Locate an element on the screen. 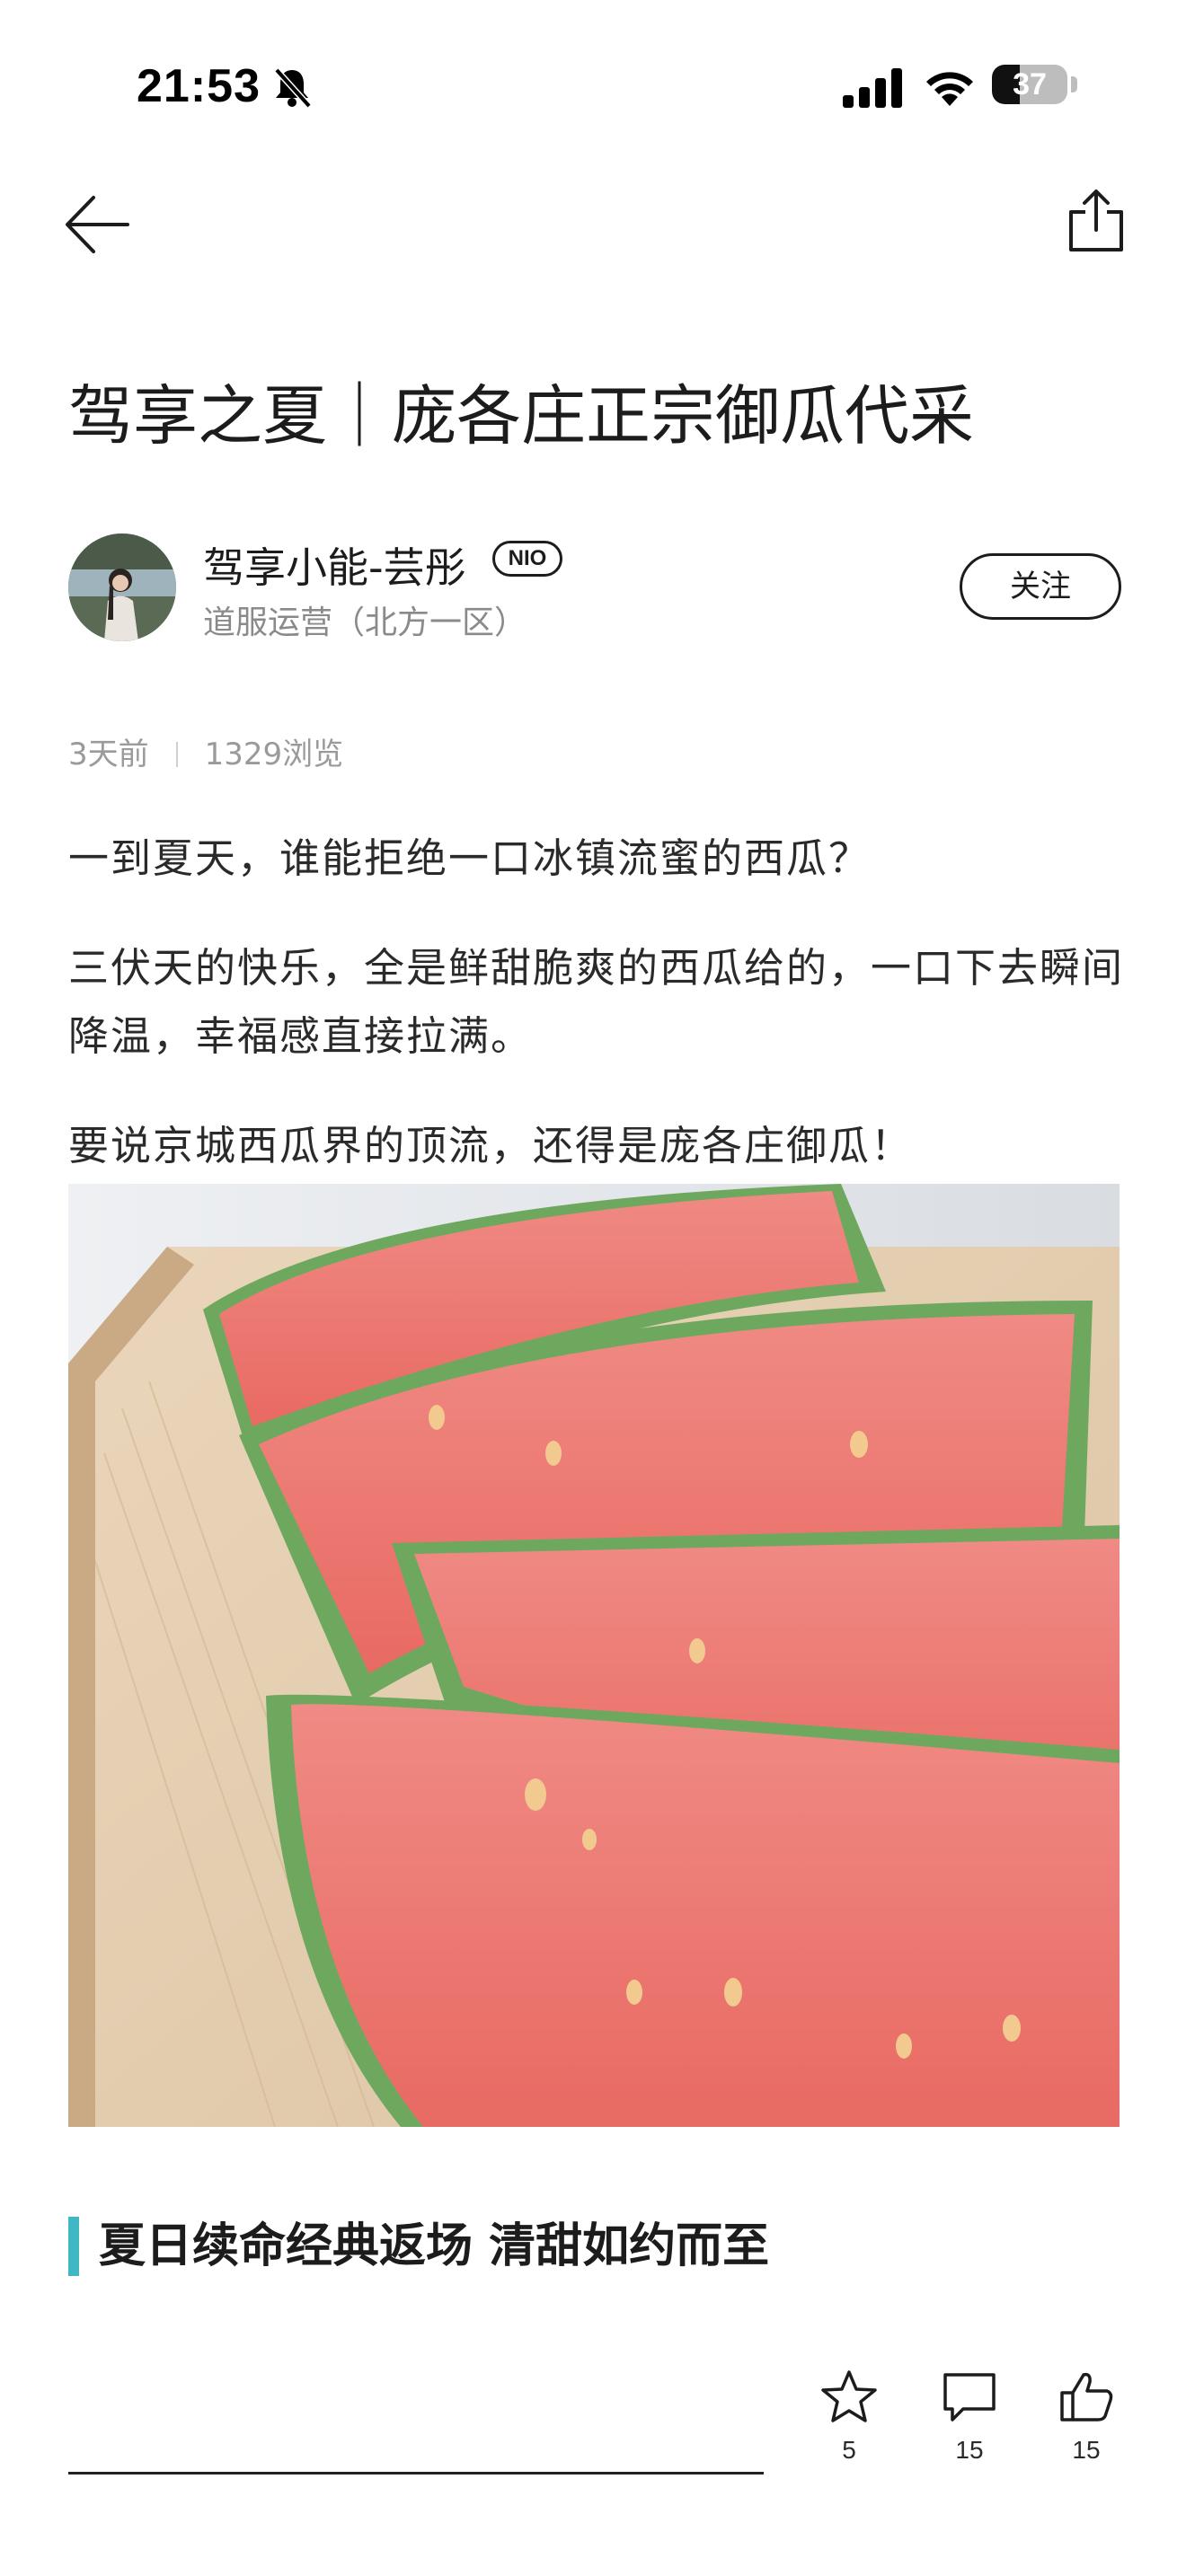 The height and width of the screenshot is (2576, 1186). like-count: 15 is located at coordinates (1086, 2450).